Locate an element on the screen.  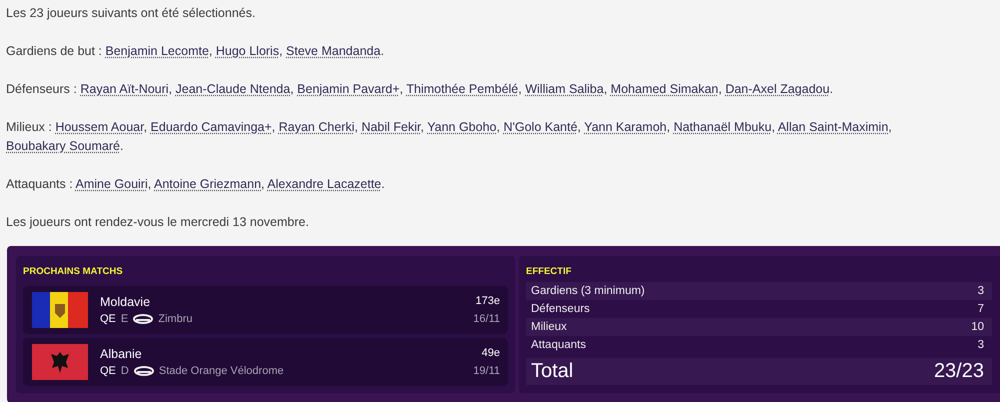
player-link: Dan-Axel Zagadou is located at coordinates (777, 89).